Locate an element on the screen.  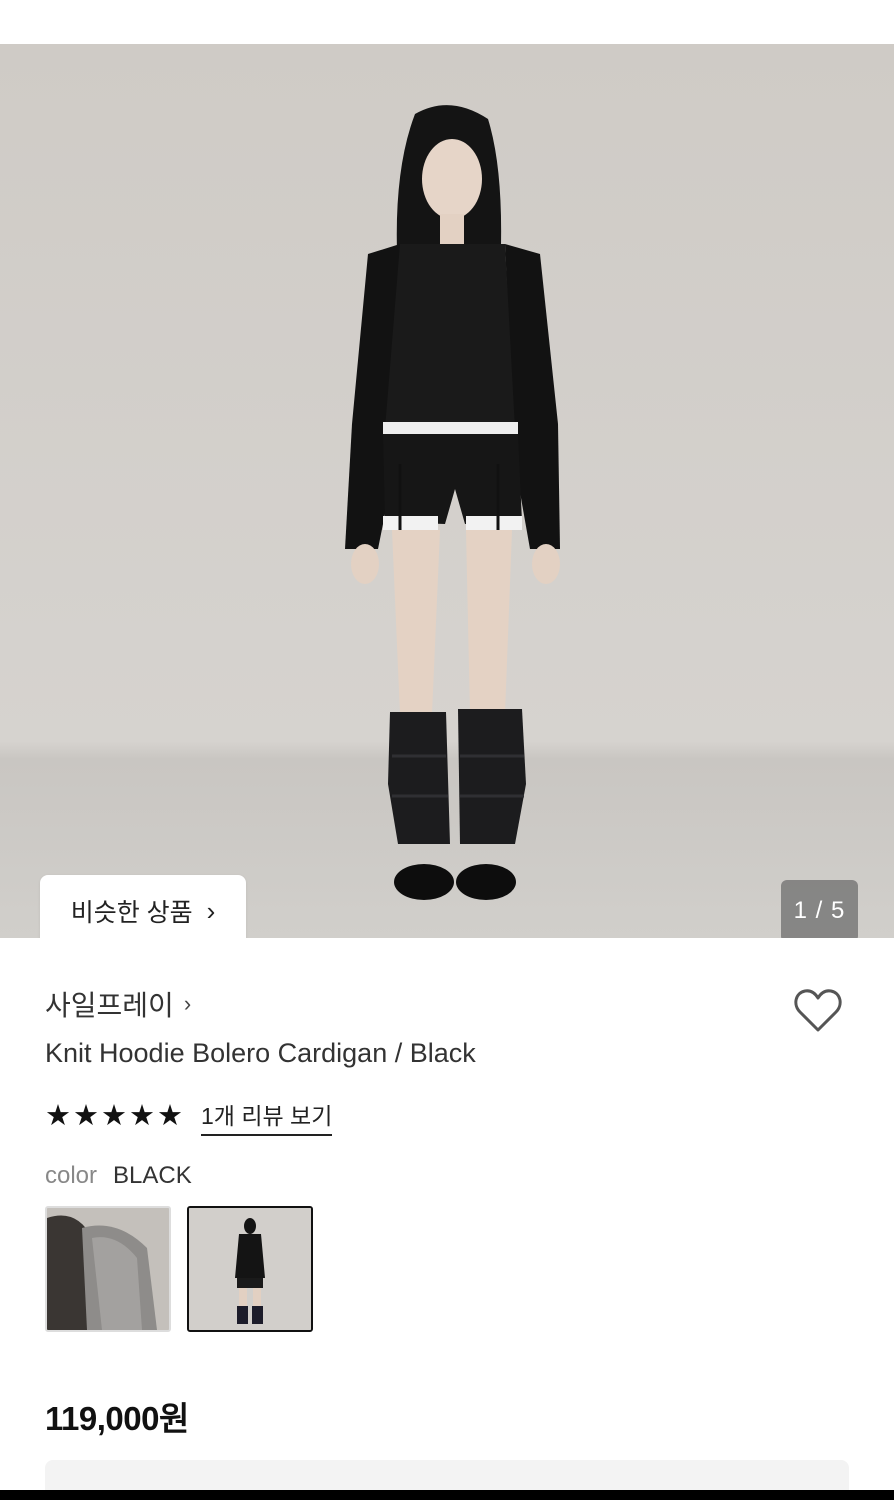
swatch-grey is located at coordinates (108, 1269).